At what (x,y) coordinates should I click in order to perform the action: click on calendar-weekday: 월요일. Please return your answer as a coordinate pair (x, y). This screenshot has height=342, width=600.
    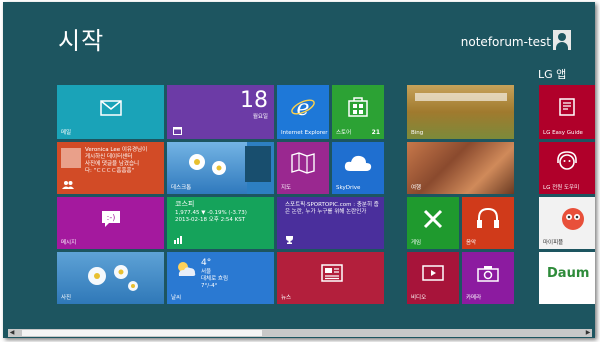
    Looking at the image, I should click on (260, 117).